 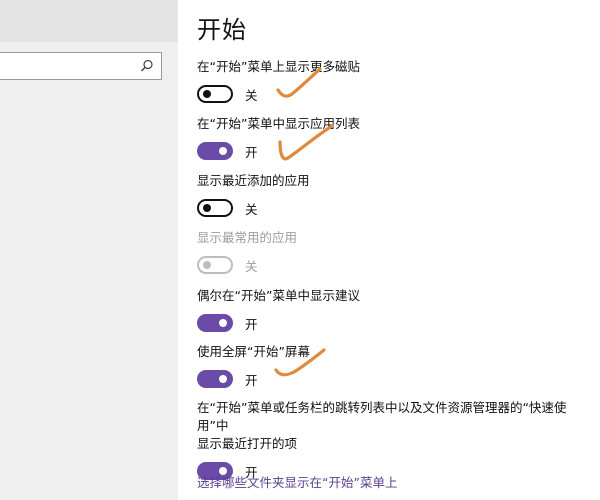 What do you see at coordinates (222, 30) in the screenshot?
I see `page-title: 开始` at bounding box center [222, 30].